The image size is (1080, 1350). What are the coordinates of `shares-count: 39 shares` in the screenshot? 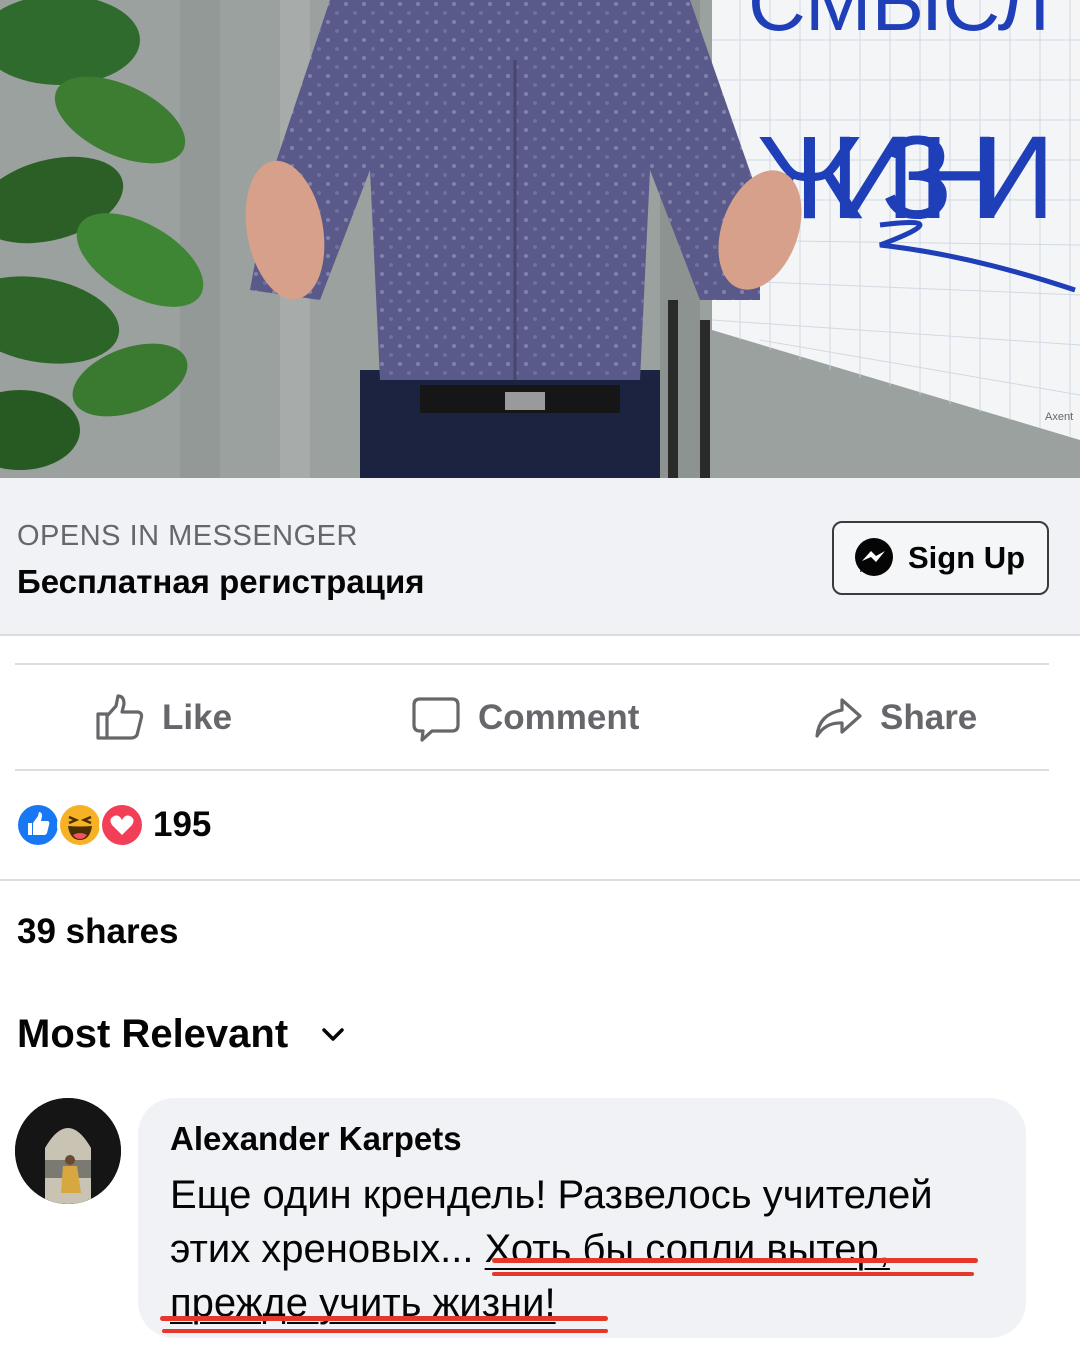 It's located at (98, 932).